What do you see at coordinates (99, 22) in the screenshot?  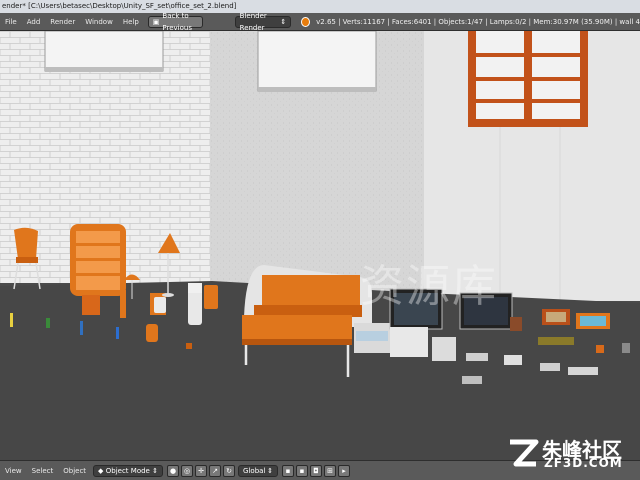 I see `menu-window: Window` at bounding box center [99, 22].